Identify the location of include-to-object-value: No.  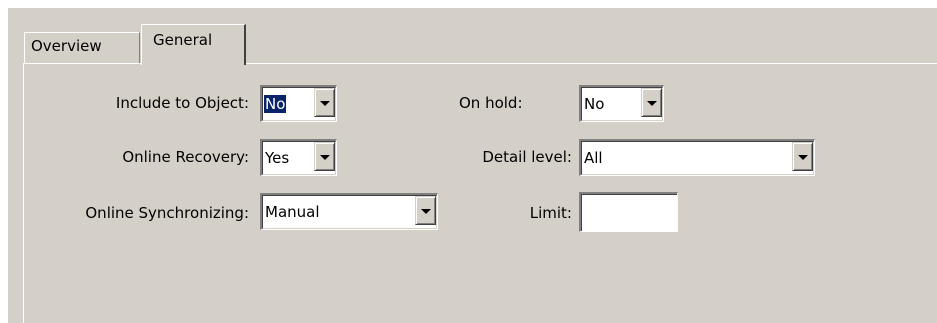
(275, 104).